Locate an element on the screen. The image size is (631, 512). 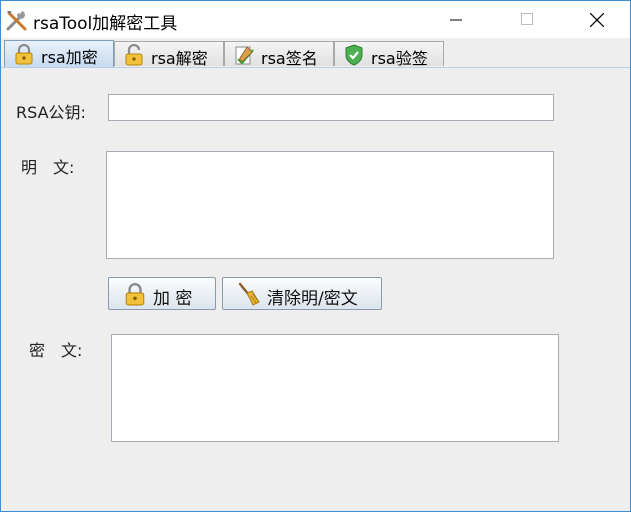
title-bar: rsaTool加解密工具 is located at coordinates (315, 19).